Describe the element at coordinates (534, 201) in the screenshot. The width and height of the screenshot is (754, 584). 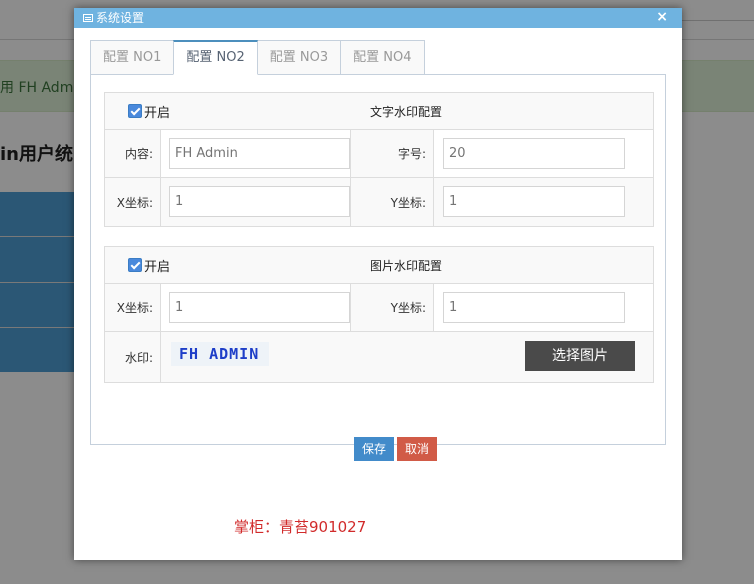
I see `text-y-input` at that location.